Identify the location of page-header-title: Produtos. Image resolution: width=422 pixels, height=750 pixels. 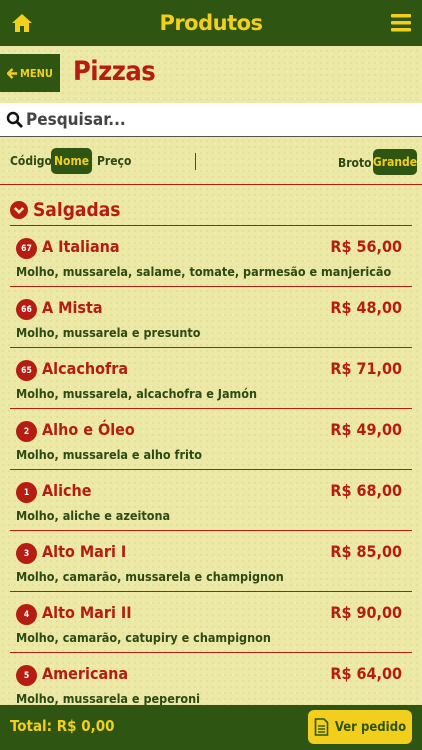
(211, 23).